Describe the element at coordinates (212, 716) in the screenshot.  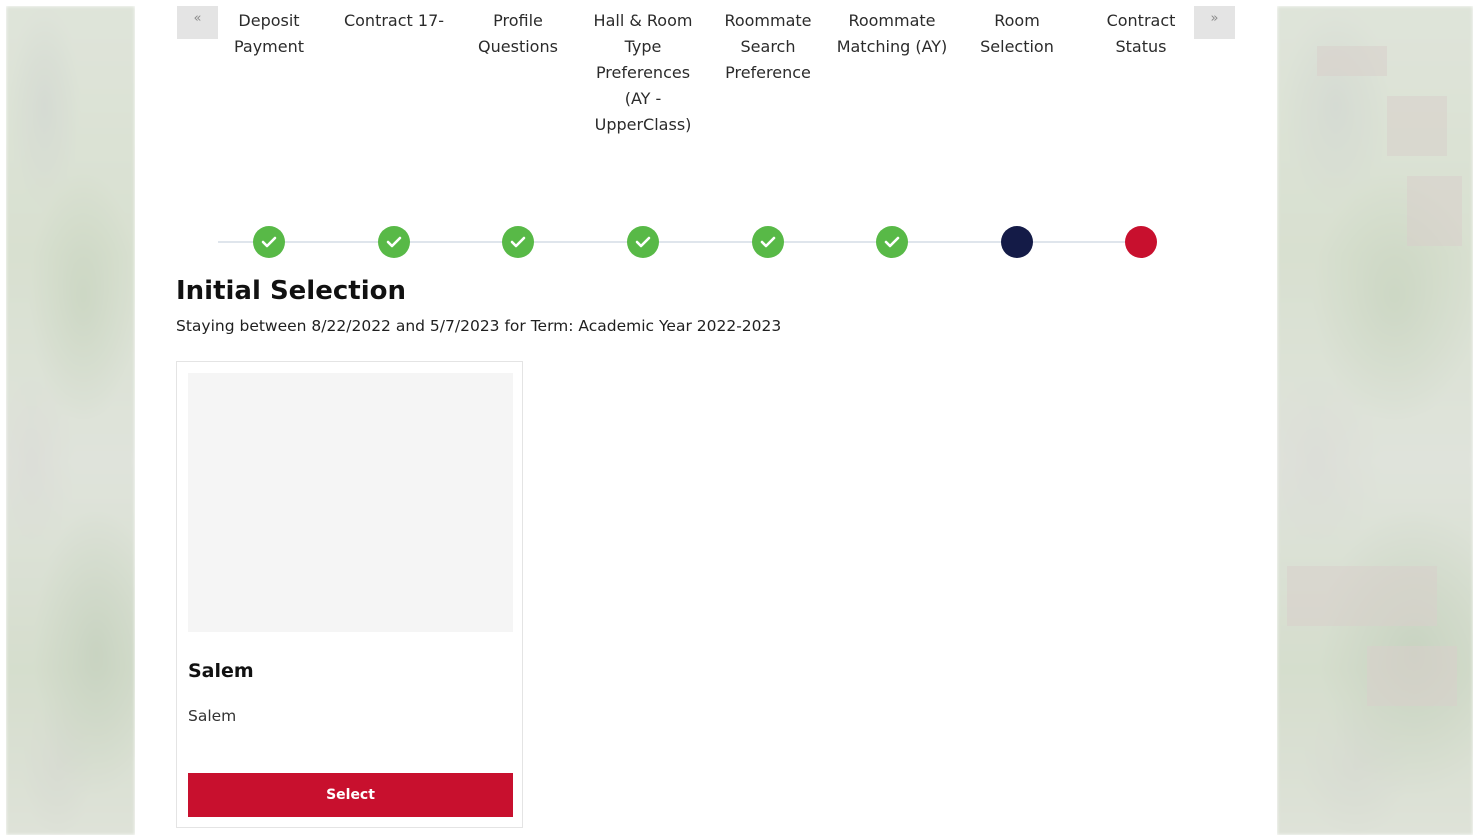
I see `hall-description: Salem` at that location.